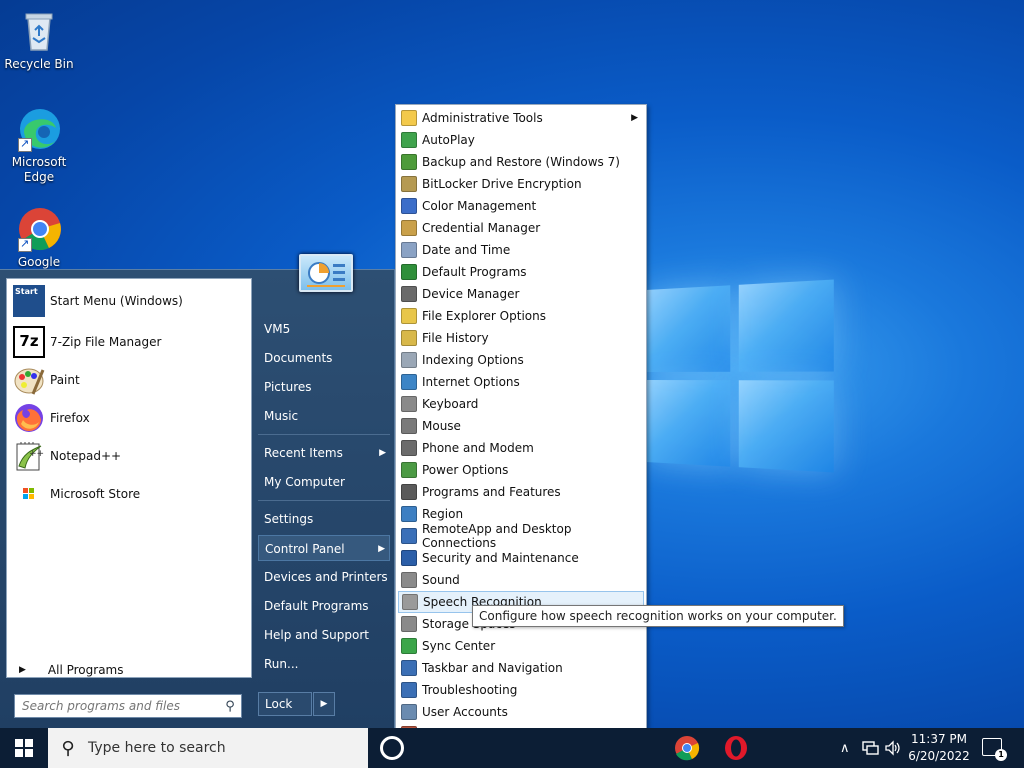 This screenshot has width=1024, height=768. What do you see at coordinates (324, 329) in the screenshot?
I see `start-menu-link-user-folder: VM5` at bounding box center [324, 329].